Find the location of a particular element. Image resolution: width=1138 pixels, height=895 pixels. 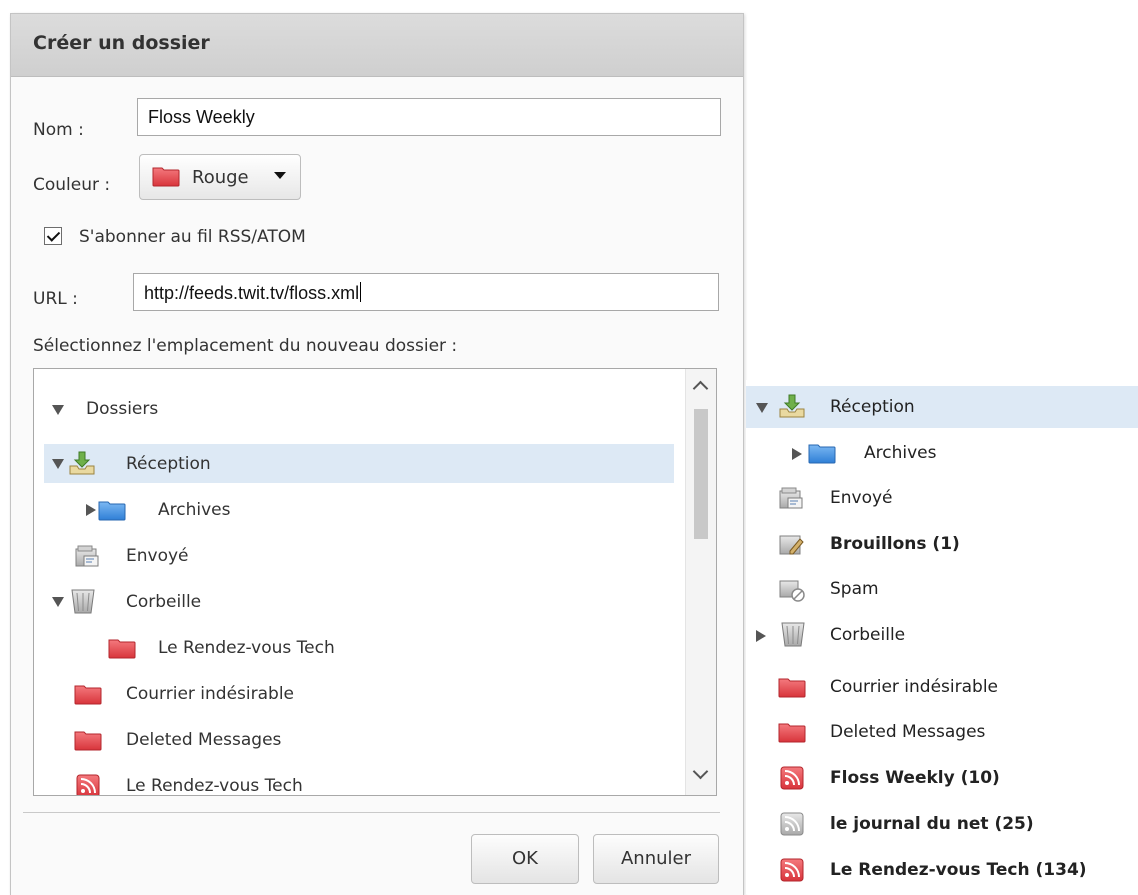

chevron-down-icon is located at coordinates (280, 175).